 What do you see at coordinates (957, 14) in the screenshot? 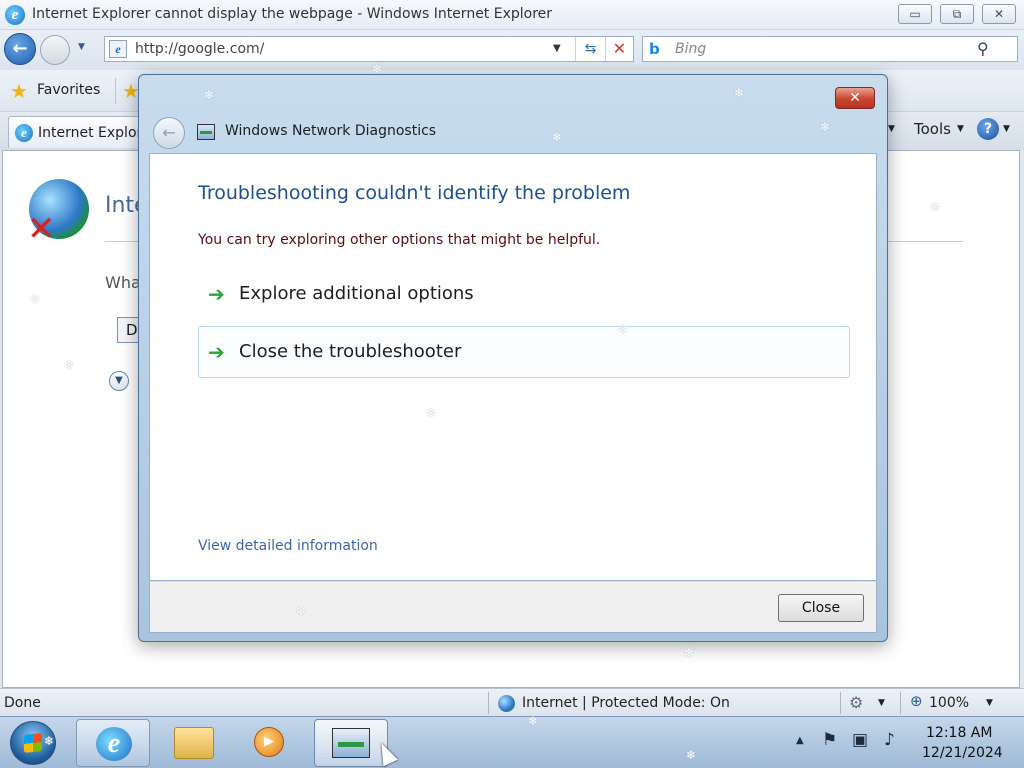
I see `restore-button: ⧉` at bounding box center [957, 14].